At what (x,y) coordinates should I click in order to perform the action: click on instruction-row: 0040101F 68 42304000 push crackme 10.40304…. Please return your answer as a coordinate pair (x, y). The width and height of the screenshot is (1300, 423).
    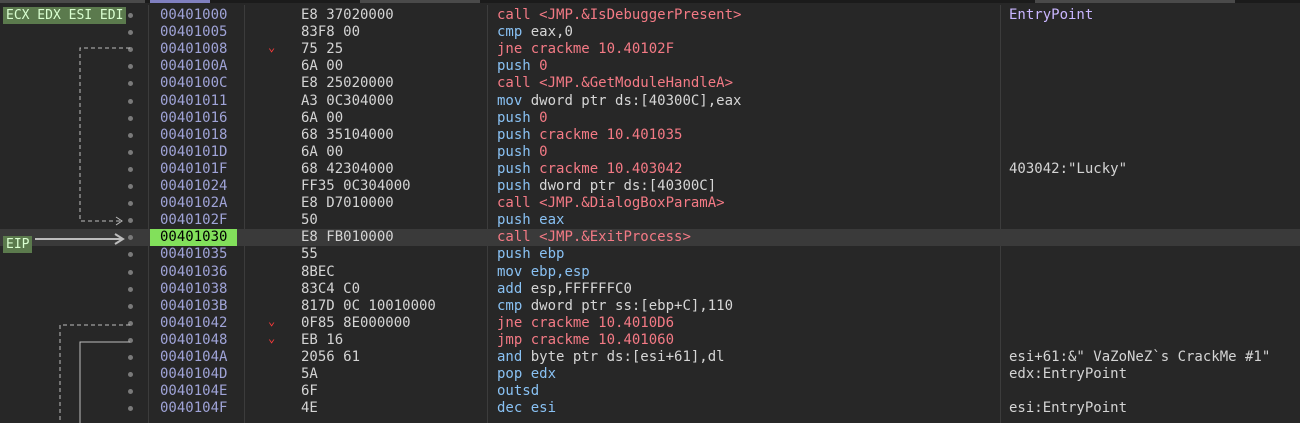
    Looking at the image, I should click on (650, 169).